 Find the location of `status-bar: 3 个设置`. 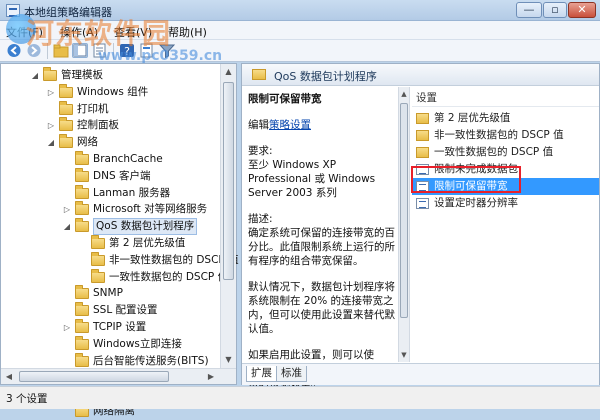

status-bar: 3 个设置 is located at coordinates (300, 397).